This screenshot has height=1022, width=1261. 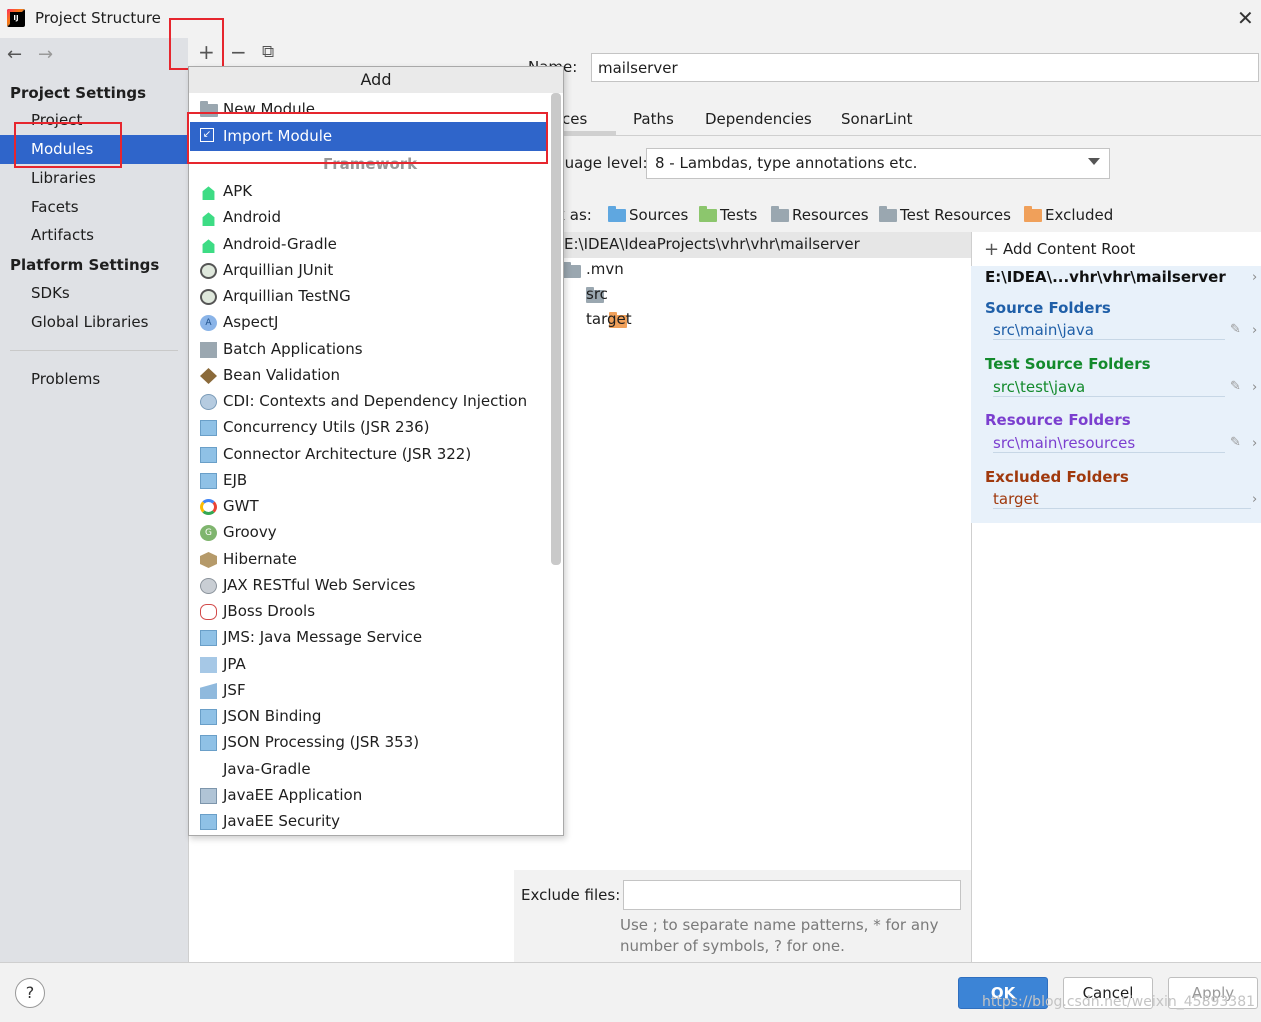 What do you see at coordinates (1119, 1002) in the screenshot?
I see `watermark: https://blog.csdn.net/weixin_45893381` at bounding box center [1119, 1002].